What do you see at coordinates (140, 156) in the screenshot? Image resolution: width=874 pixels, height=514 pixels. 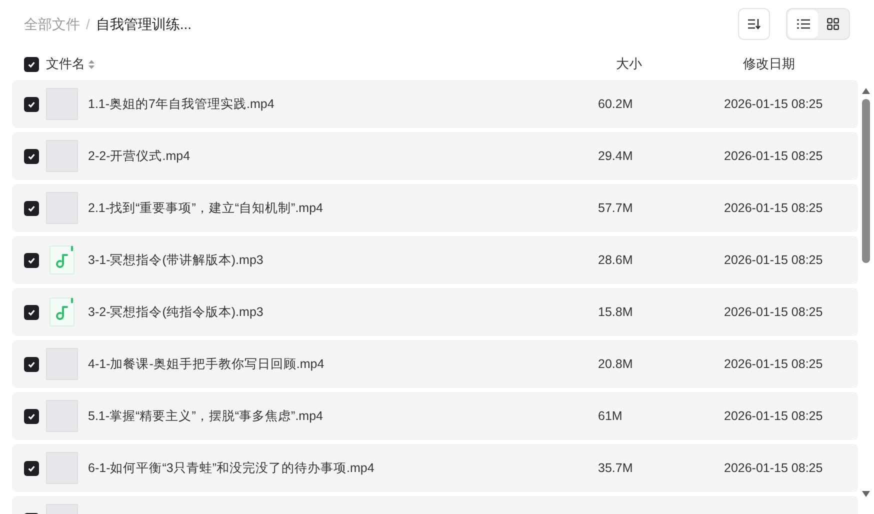 I see `file-name: 2-2-开营仪式.mp4` at bounding box center [140, 156].